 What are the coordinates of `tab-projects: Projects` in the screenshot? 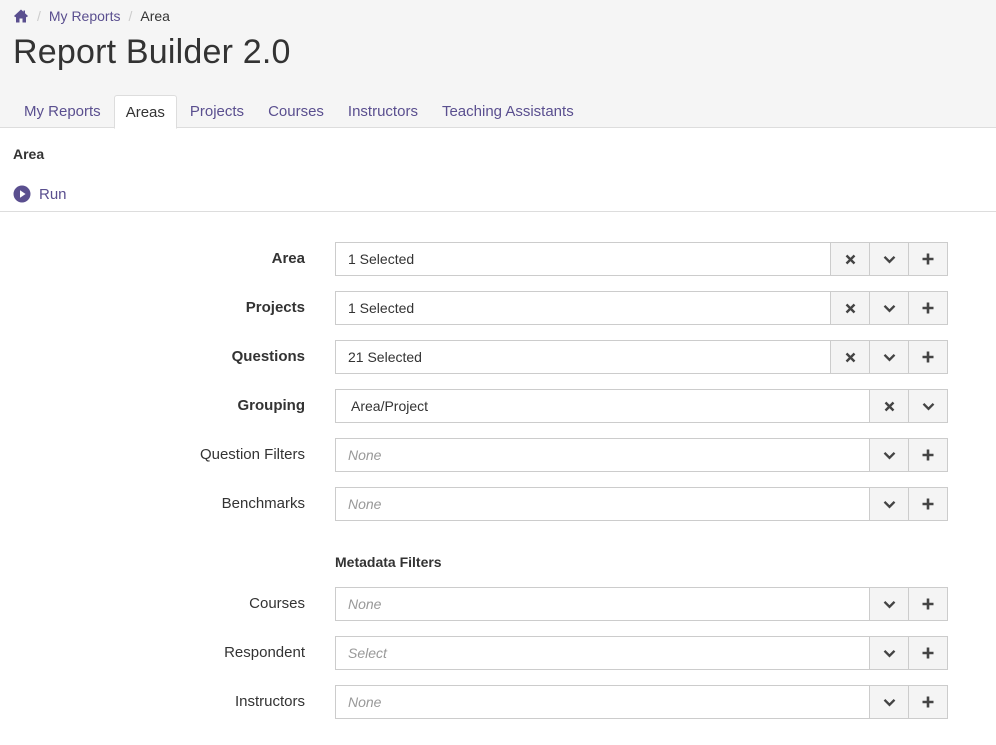 It's located at (217, 111).